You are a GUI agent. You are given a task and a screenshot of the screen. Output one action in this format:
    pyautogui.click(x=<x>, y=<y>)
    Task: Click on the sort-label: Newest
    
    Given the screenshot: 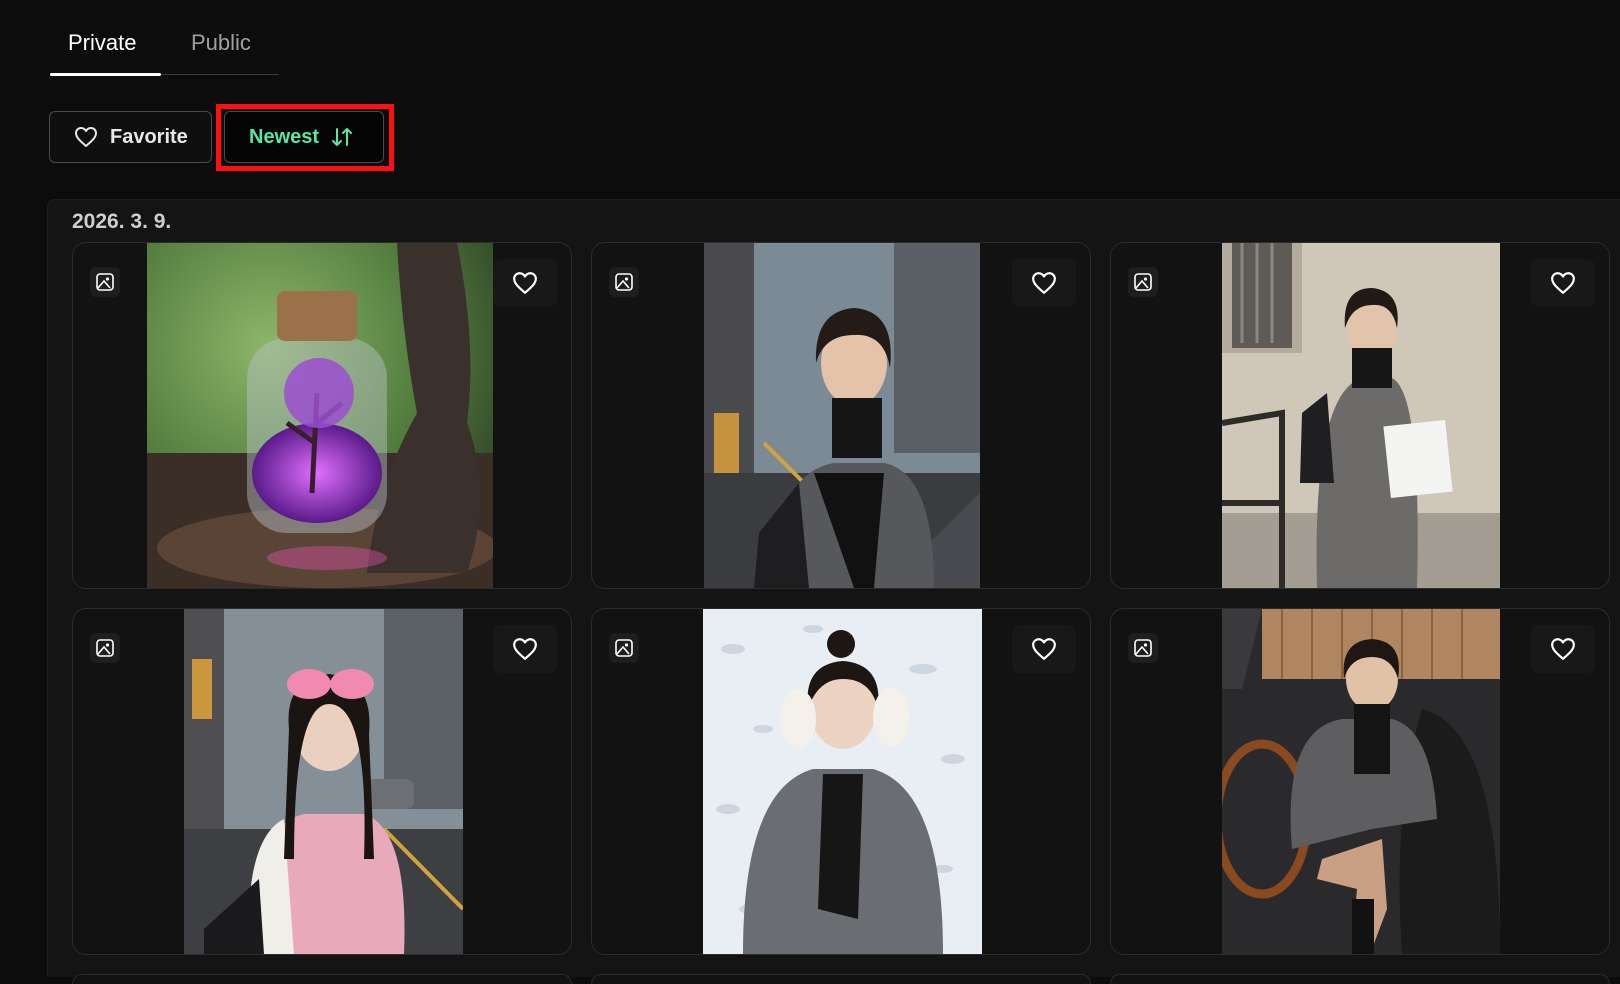 What is the action you would take?
    pyautogui.click(x=284, y=136)
    